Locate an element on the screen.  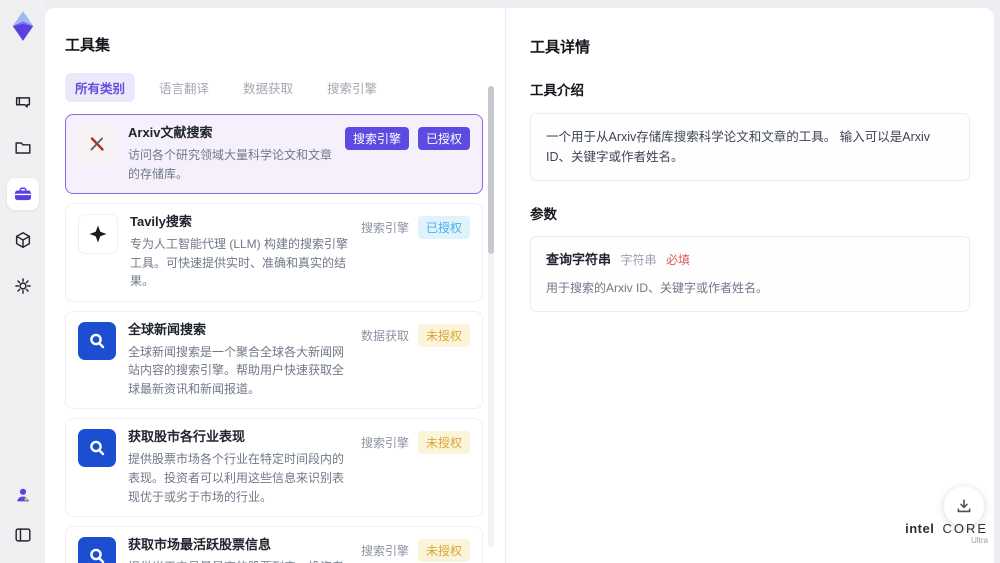
intro-heading: 工具介绍 is located at coordinates (557, 91).